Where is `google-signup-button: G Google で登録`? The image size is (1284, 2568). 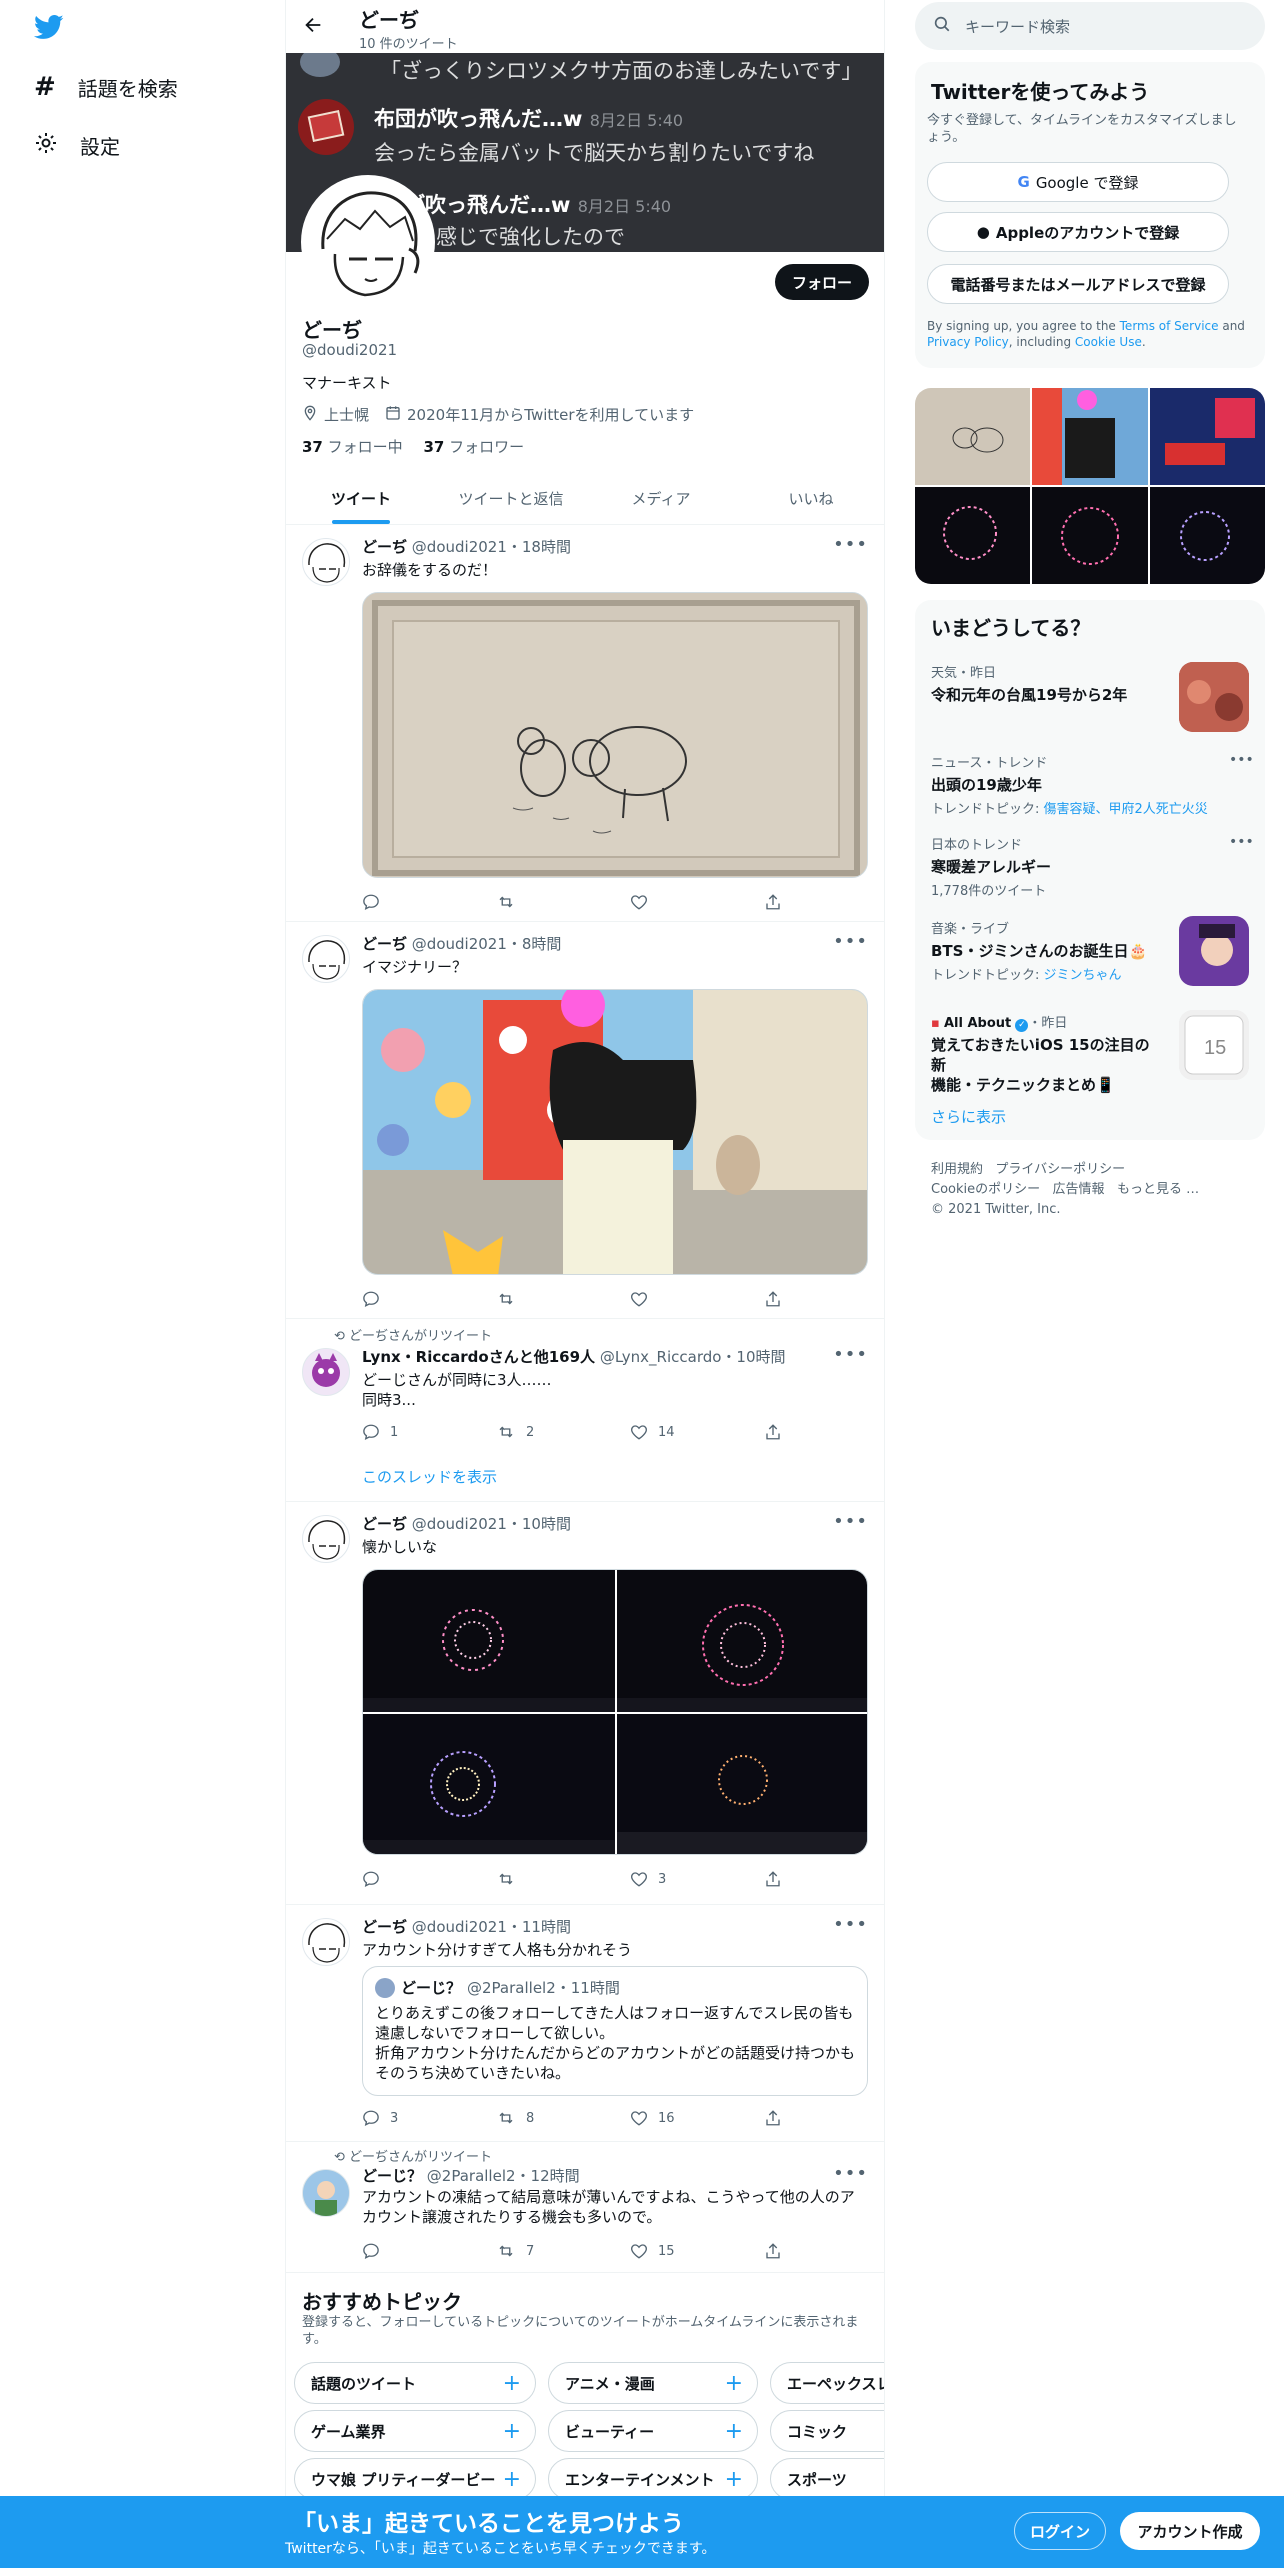
google-signup-button: G Google で登録 is located at coordinates (1078, 182).